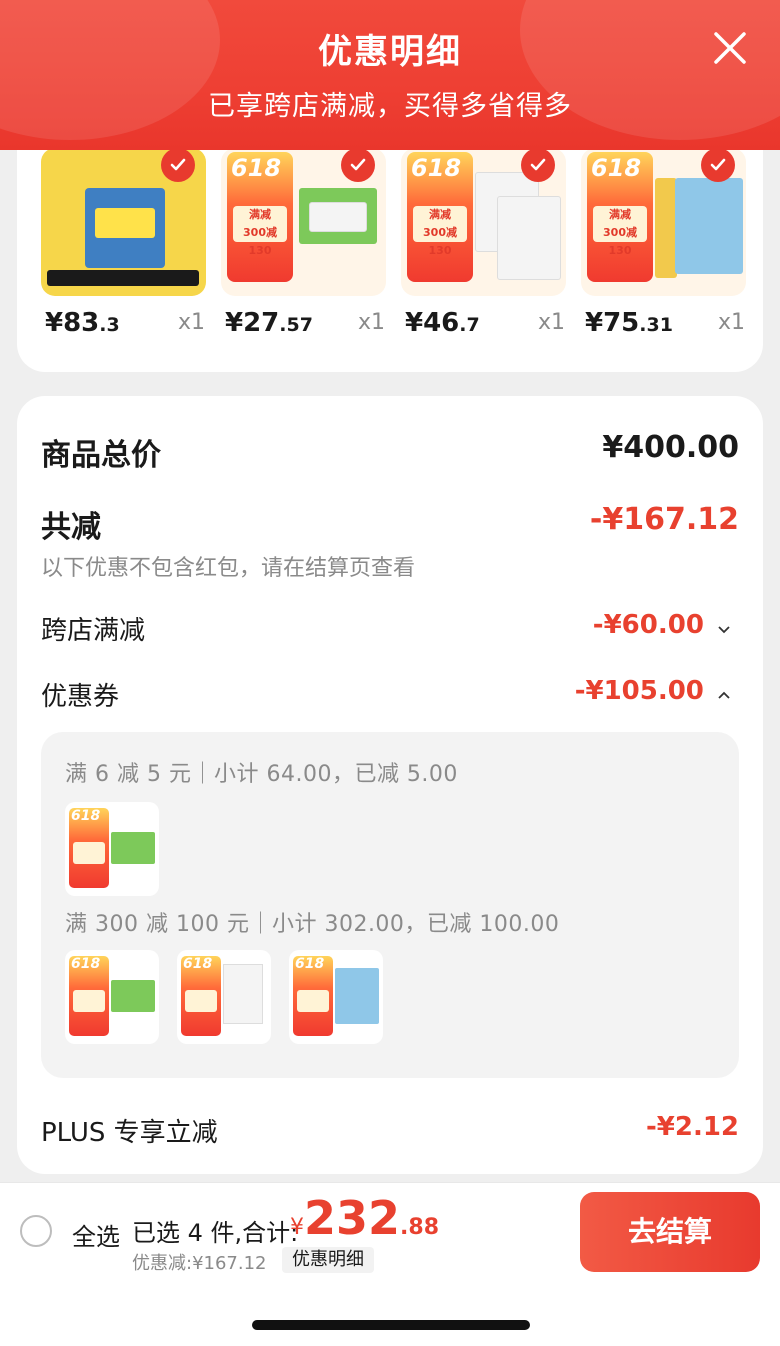  What do you see at coordinates (724, 629) in the screenshot?
I see `chevron-down-icon` at bounding box center [724, 629].